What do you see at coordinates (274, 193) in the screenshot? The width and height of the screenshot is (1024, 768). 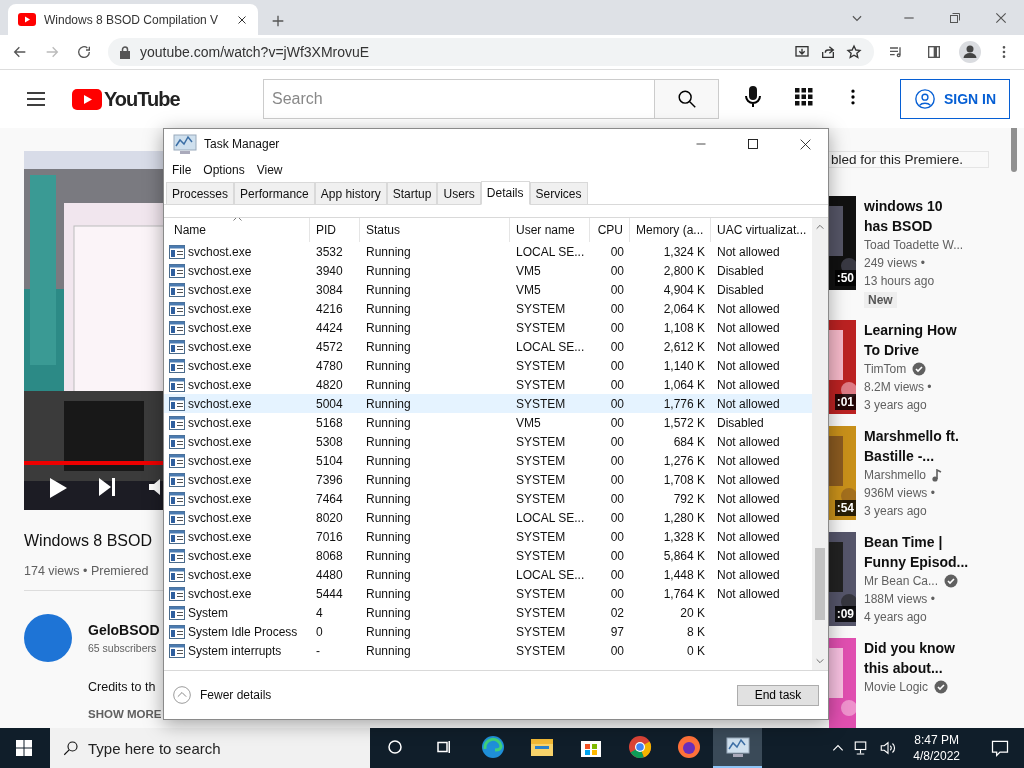 I see `tab: Performance` at bounding box center [274, 193].